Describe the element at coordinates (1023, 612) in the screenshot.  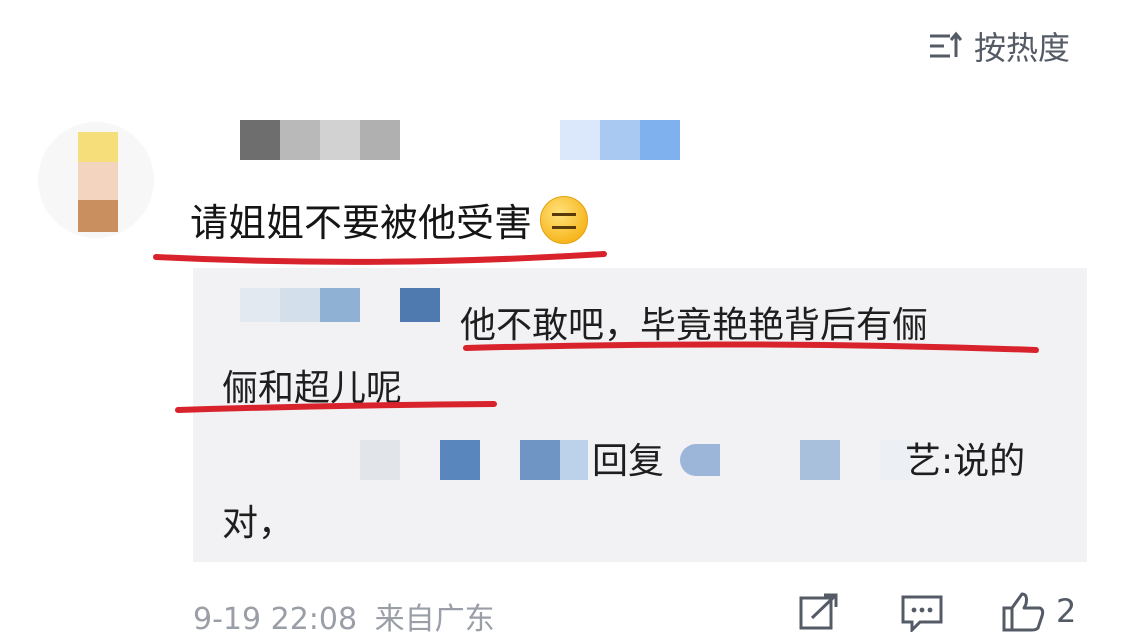
I see `like-icon` at that location.